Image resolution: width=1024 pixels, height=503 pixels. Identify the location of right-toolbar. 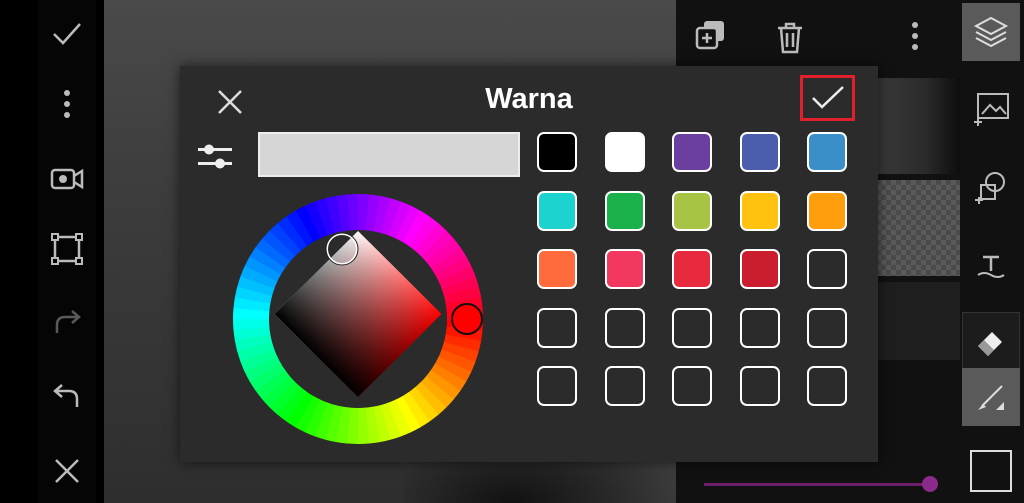
(992, 251).